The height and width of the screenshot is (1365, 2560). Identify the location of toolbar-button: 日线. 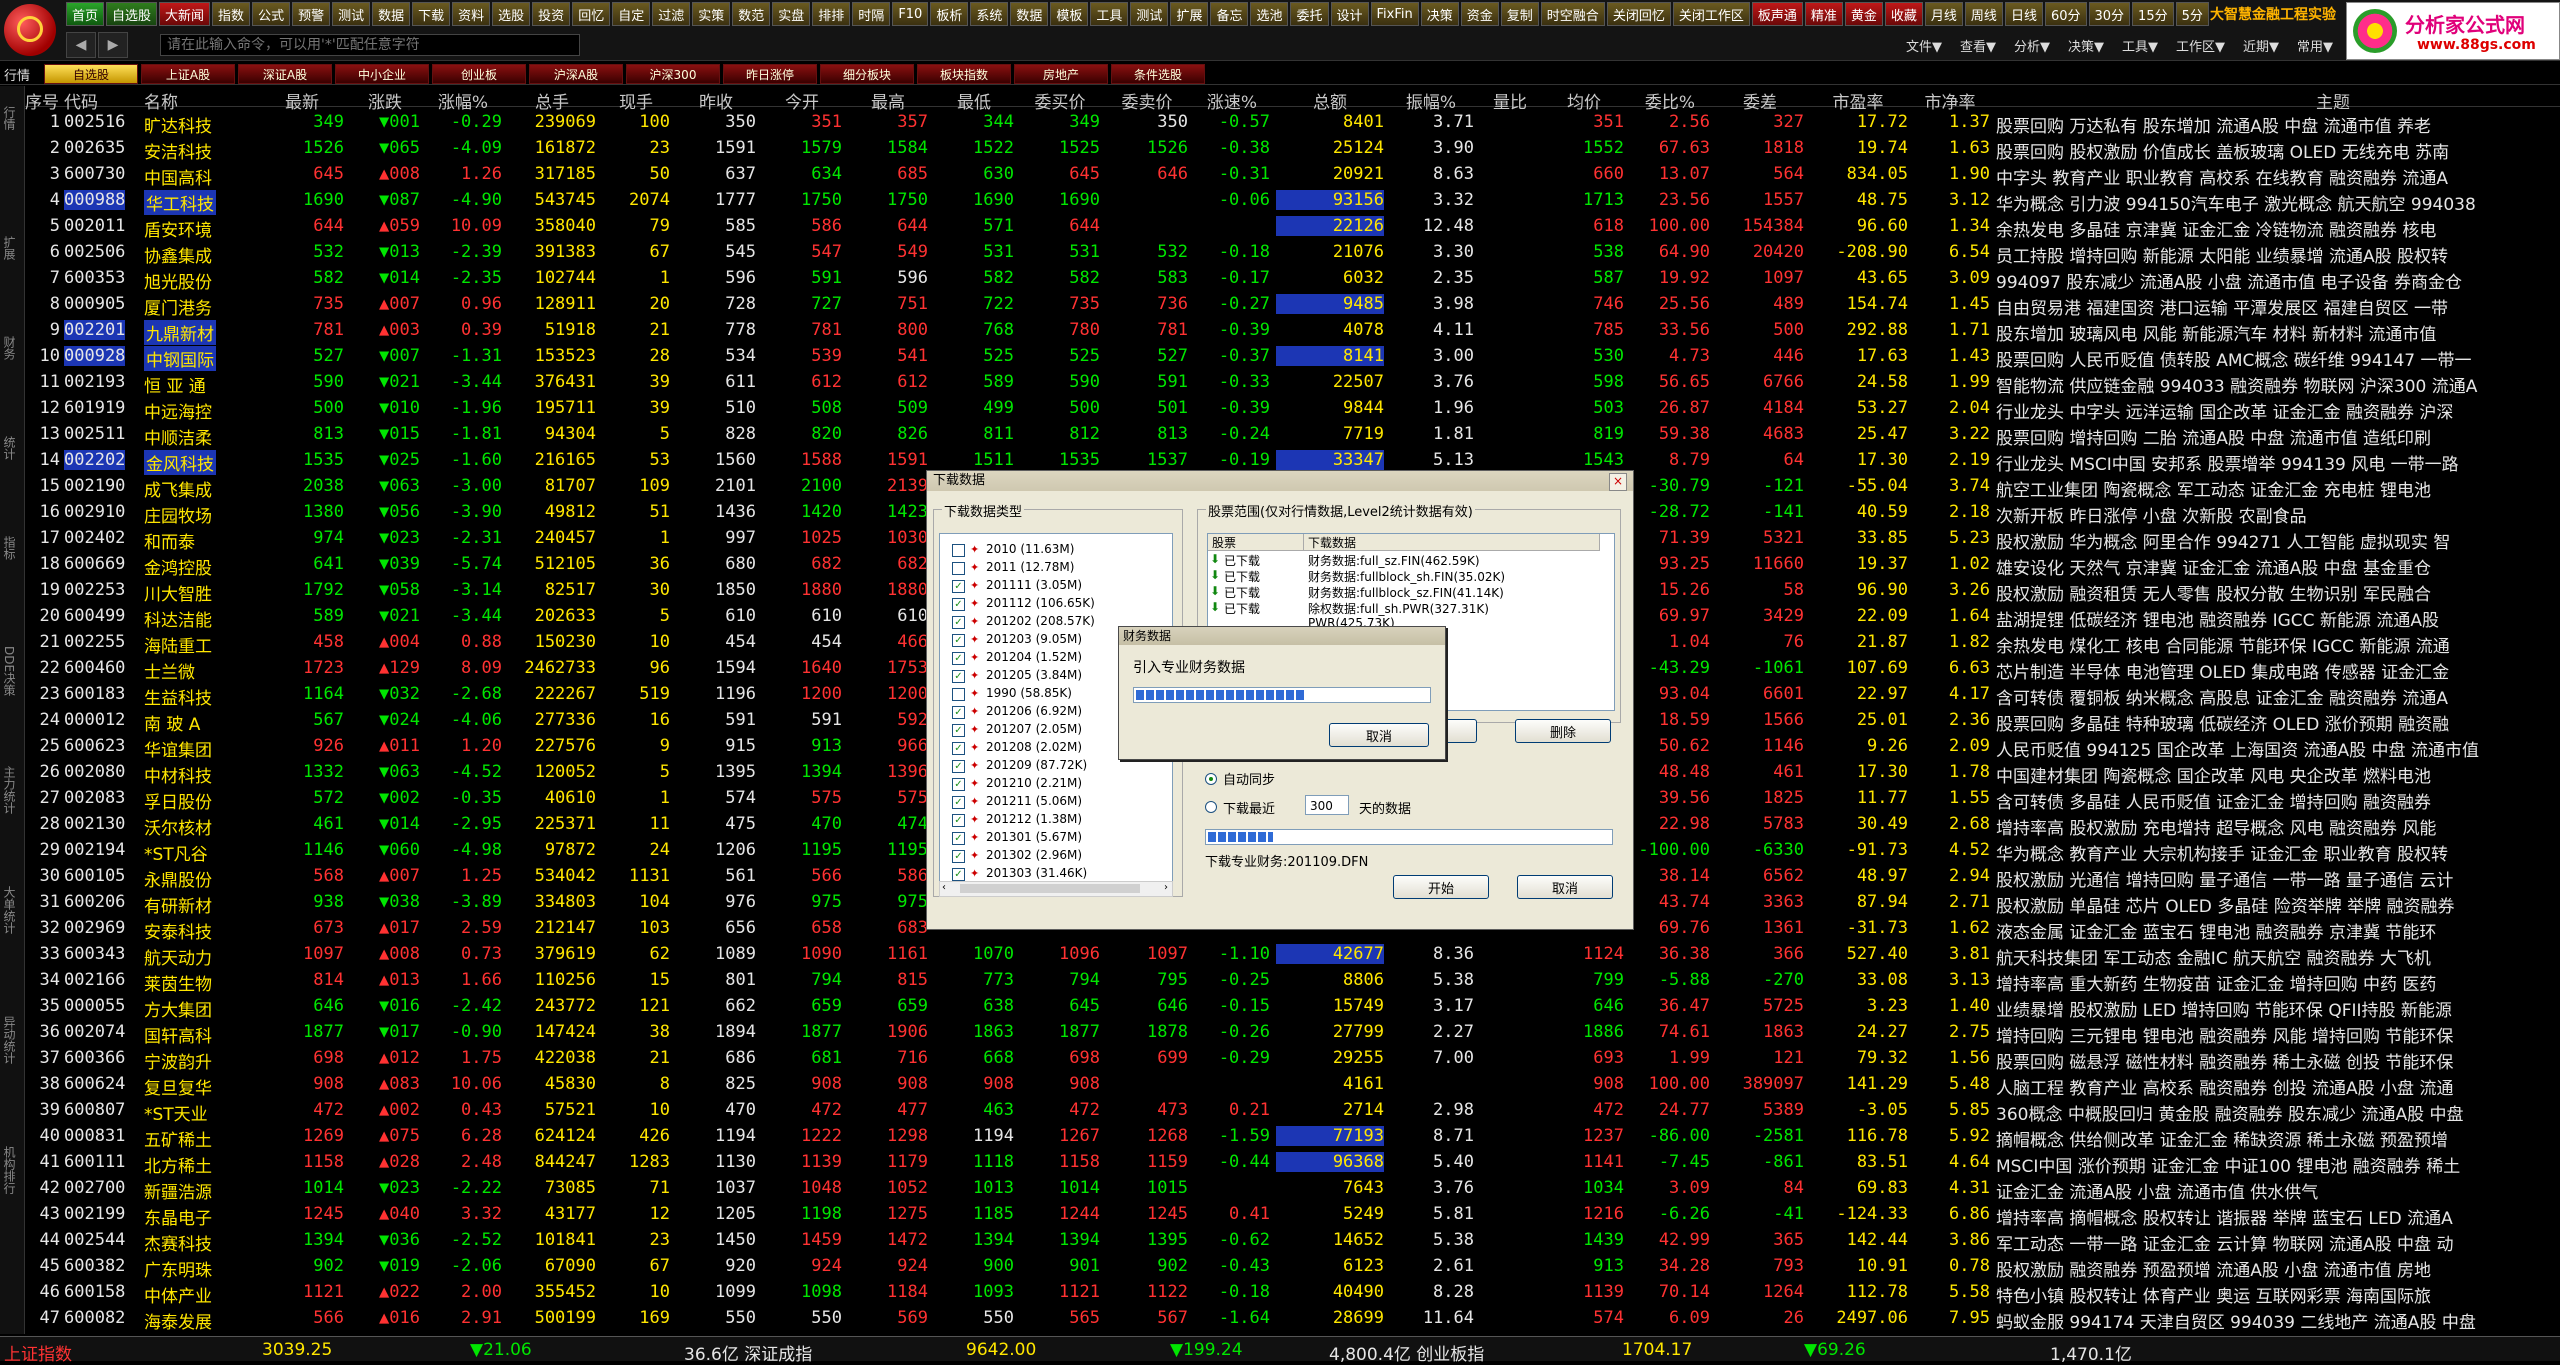
(2023, 14).